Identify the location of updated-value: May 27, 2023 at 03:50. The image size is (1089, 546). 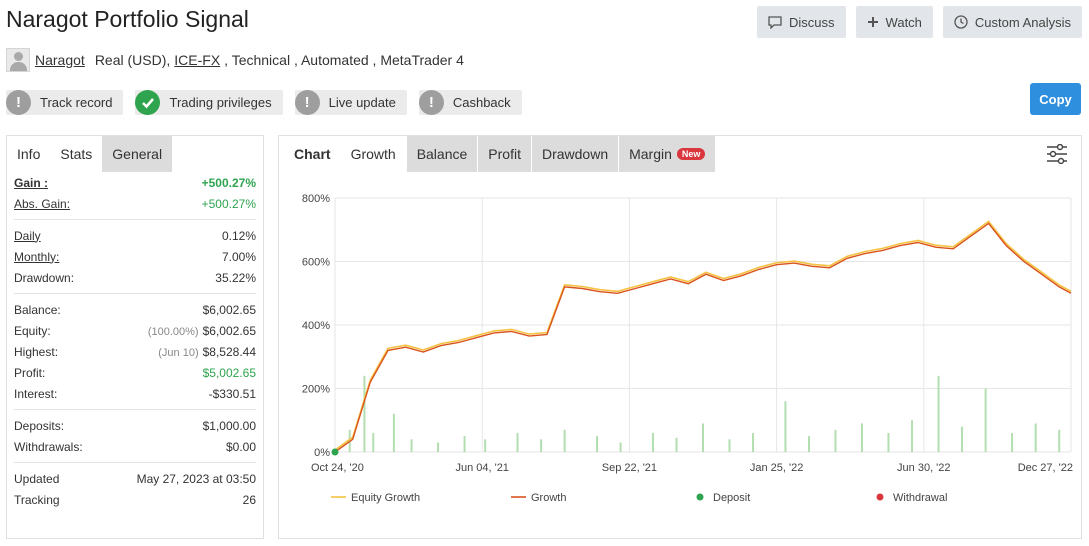
(196, 478).